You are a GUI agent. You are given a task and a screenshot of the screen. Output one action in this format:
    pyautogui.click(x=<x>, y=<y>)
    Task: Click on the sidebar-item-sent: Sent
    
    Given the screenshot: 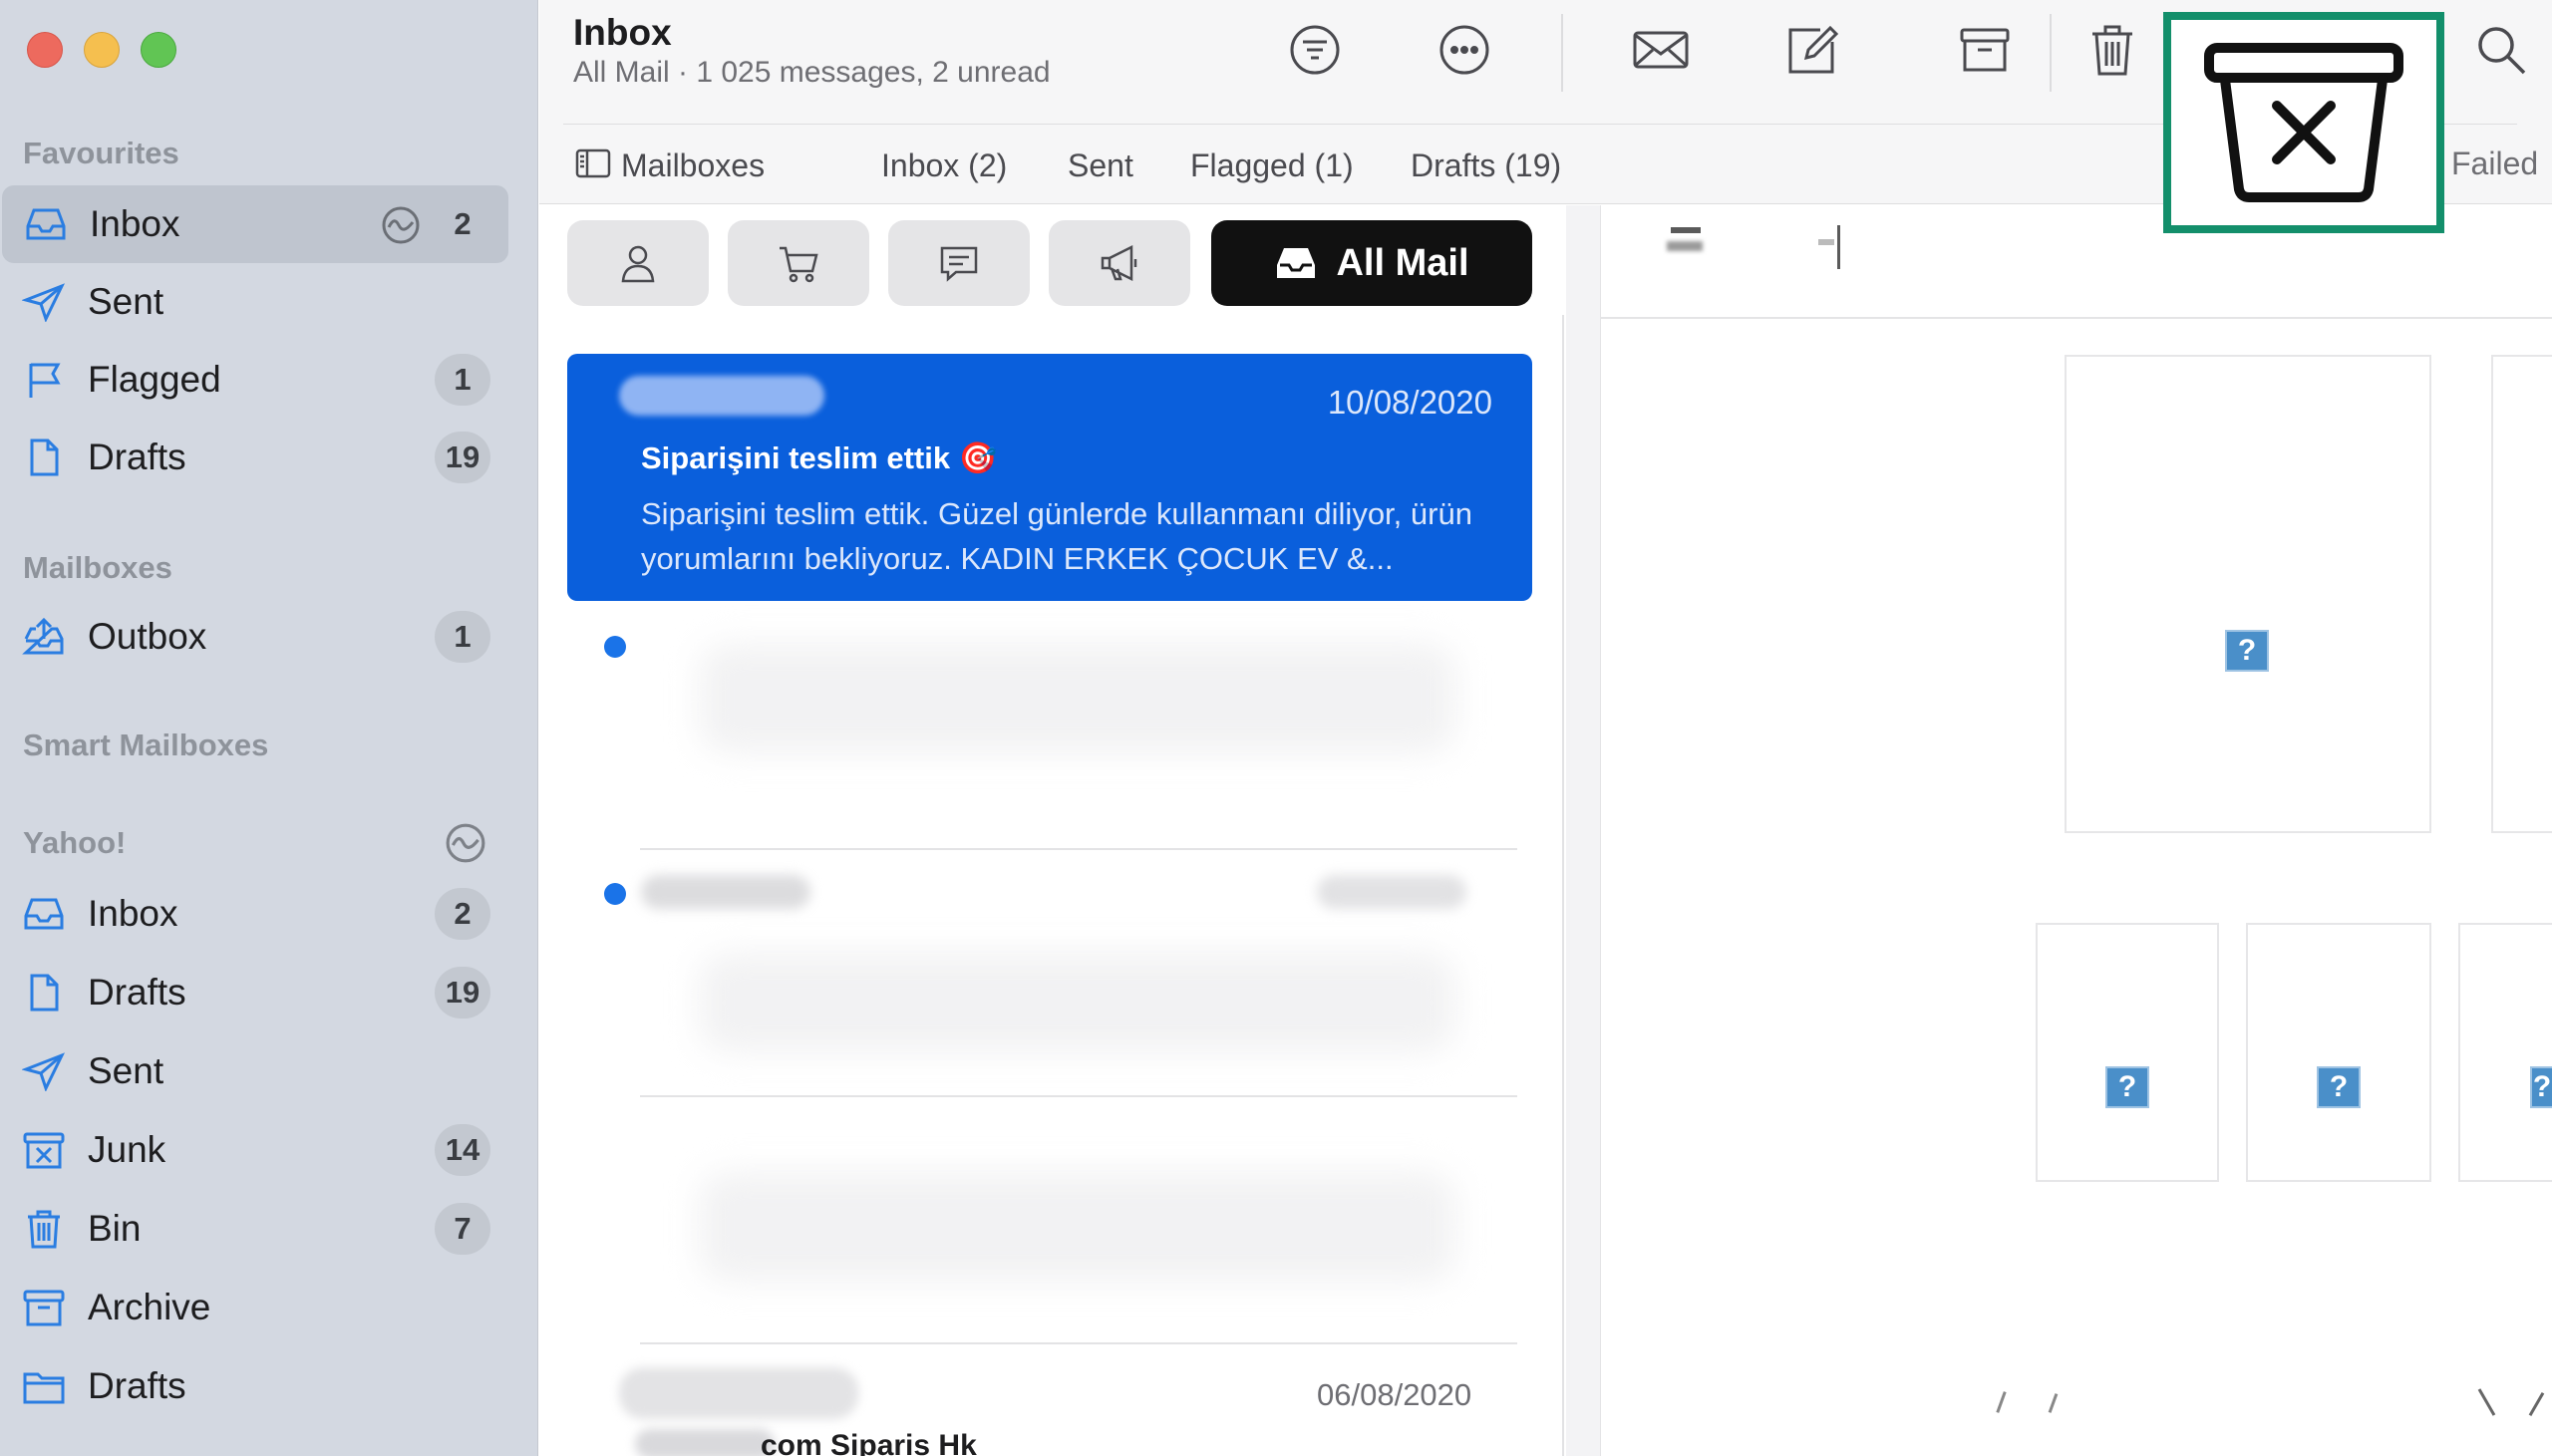 What is the action you would take?
    pyautogui.click(x=254, y=302)
    